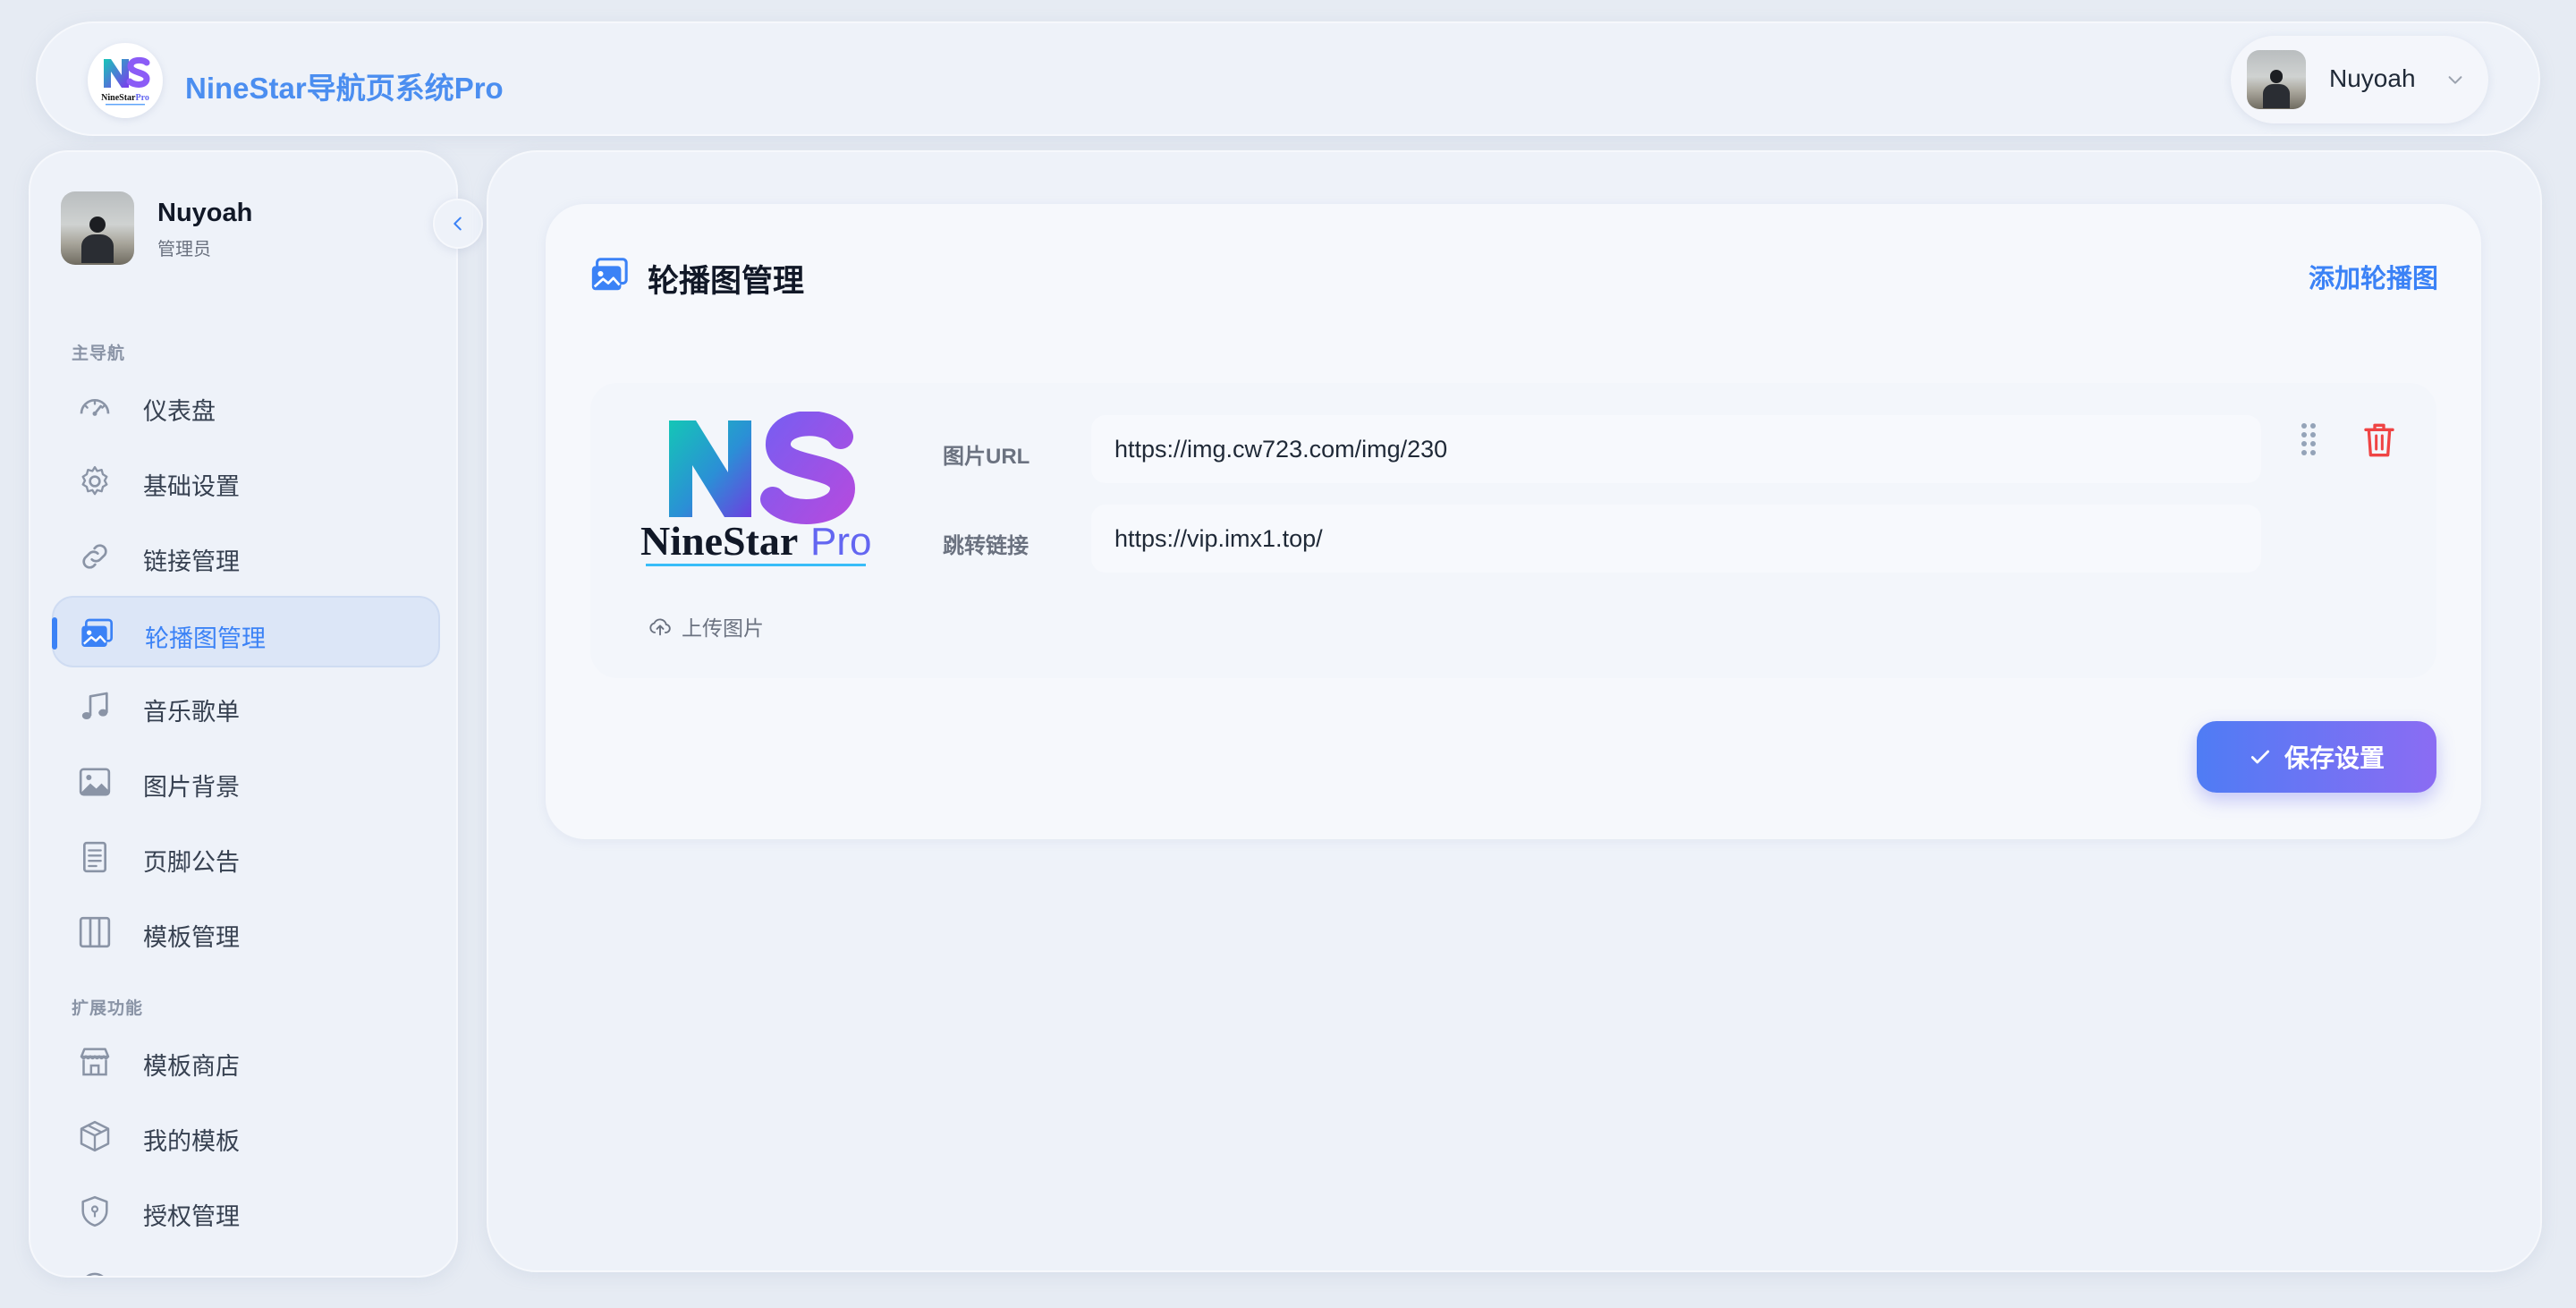 The width and height of the screenshot is (2576, 1308). Describe the element at coordinates (761, 492) in the screenshot. I see `slide-preview-image: NineStar Pro` at that location.